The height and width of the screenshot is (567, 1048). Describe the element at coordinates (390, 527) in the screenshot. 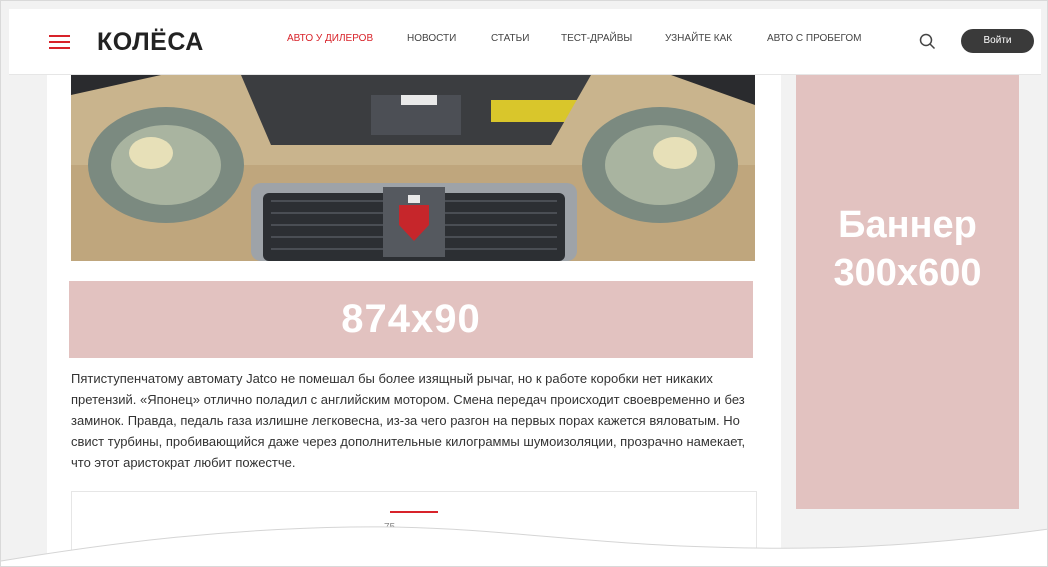

I see `card-number: 75` at that location.